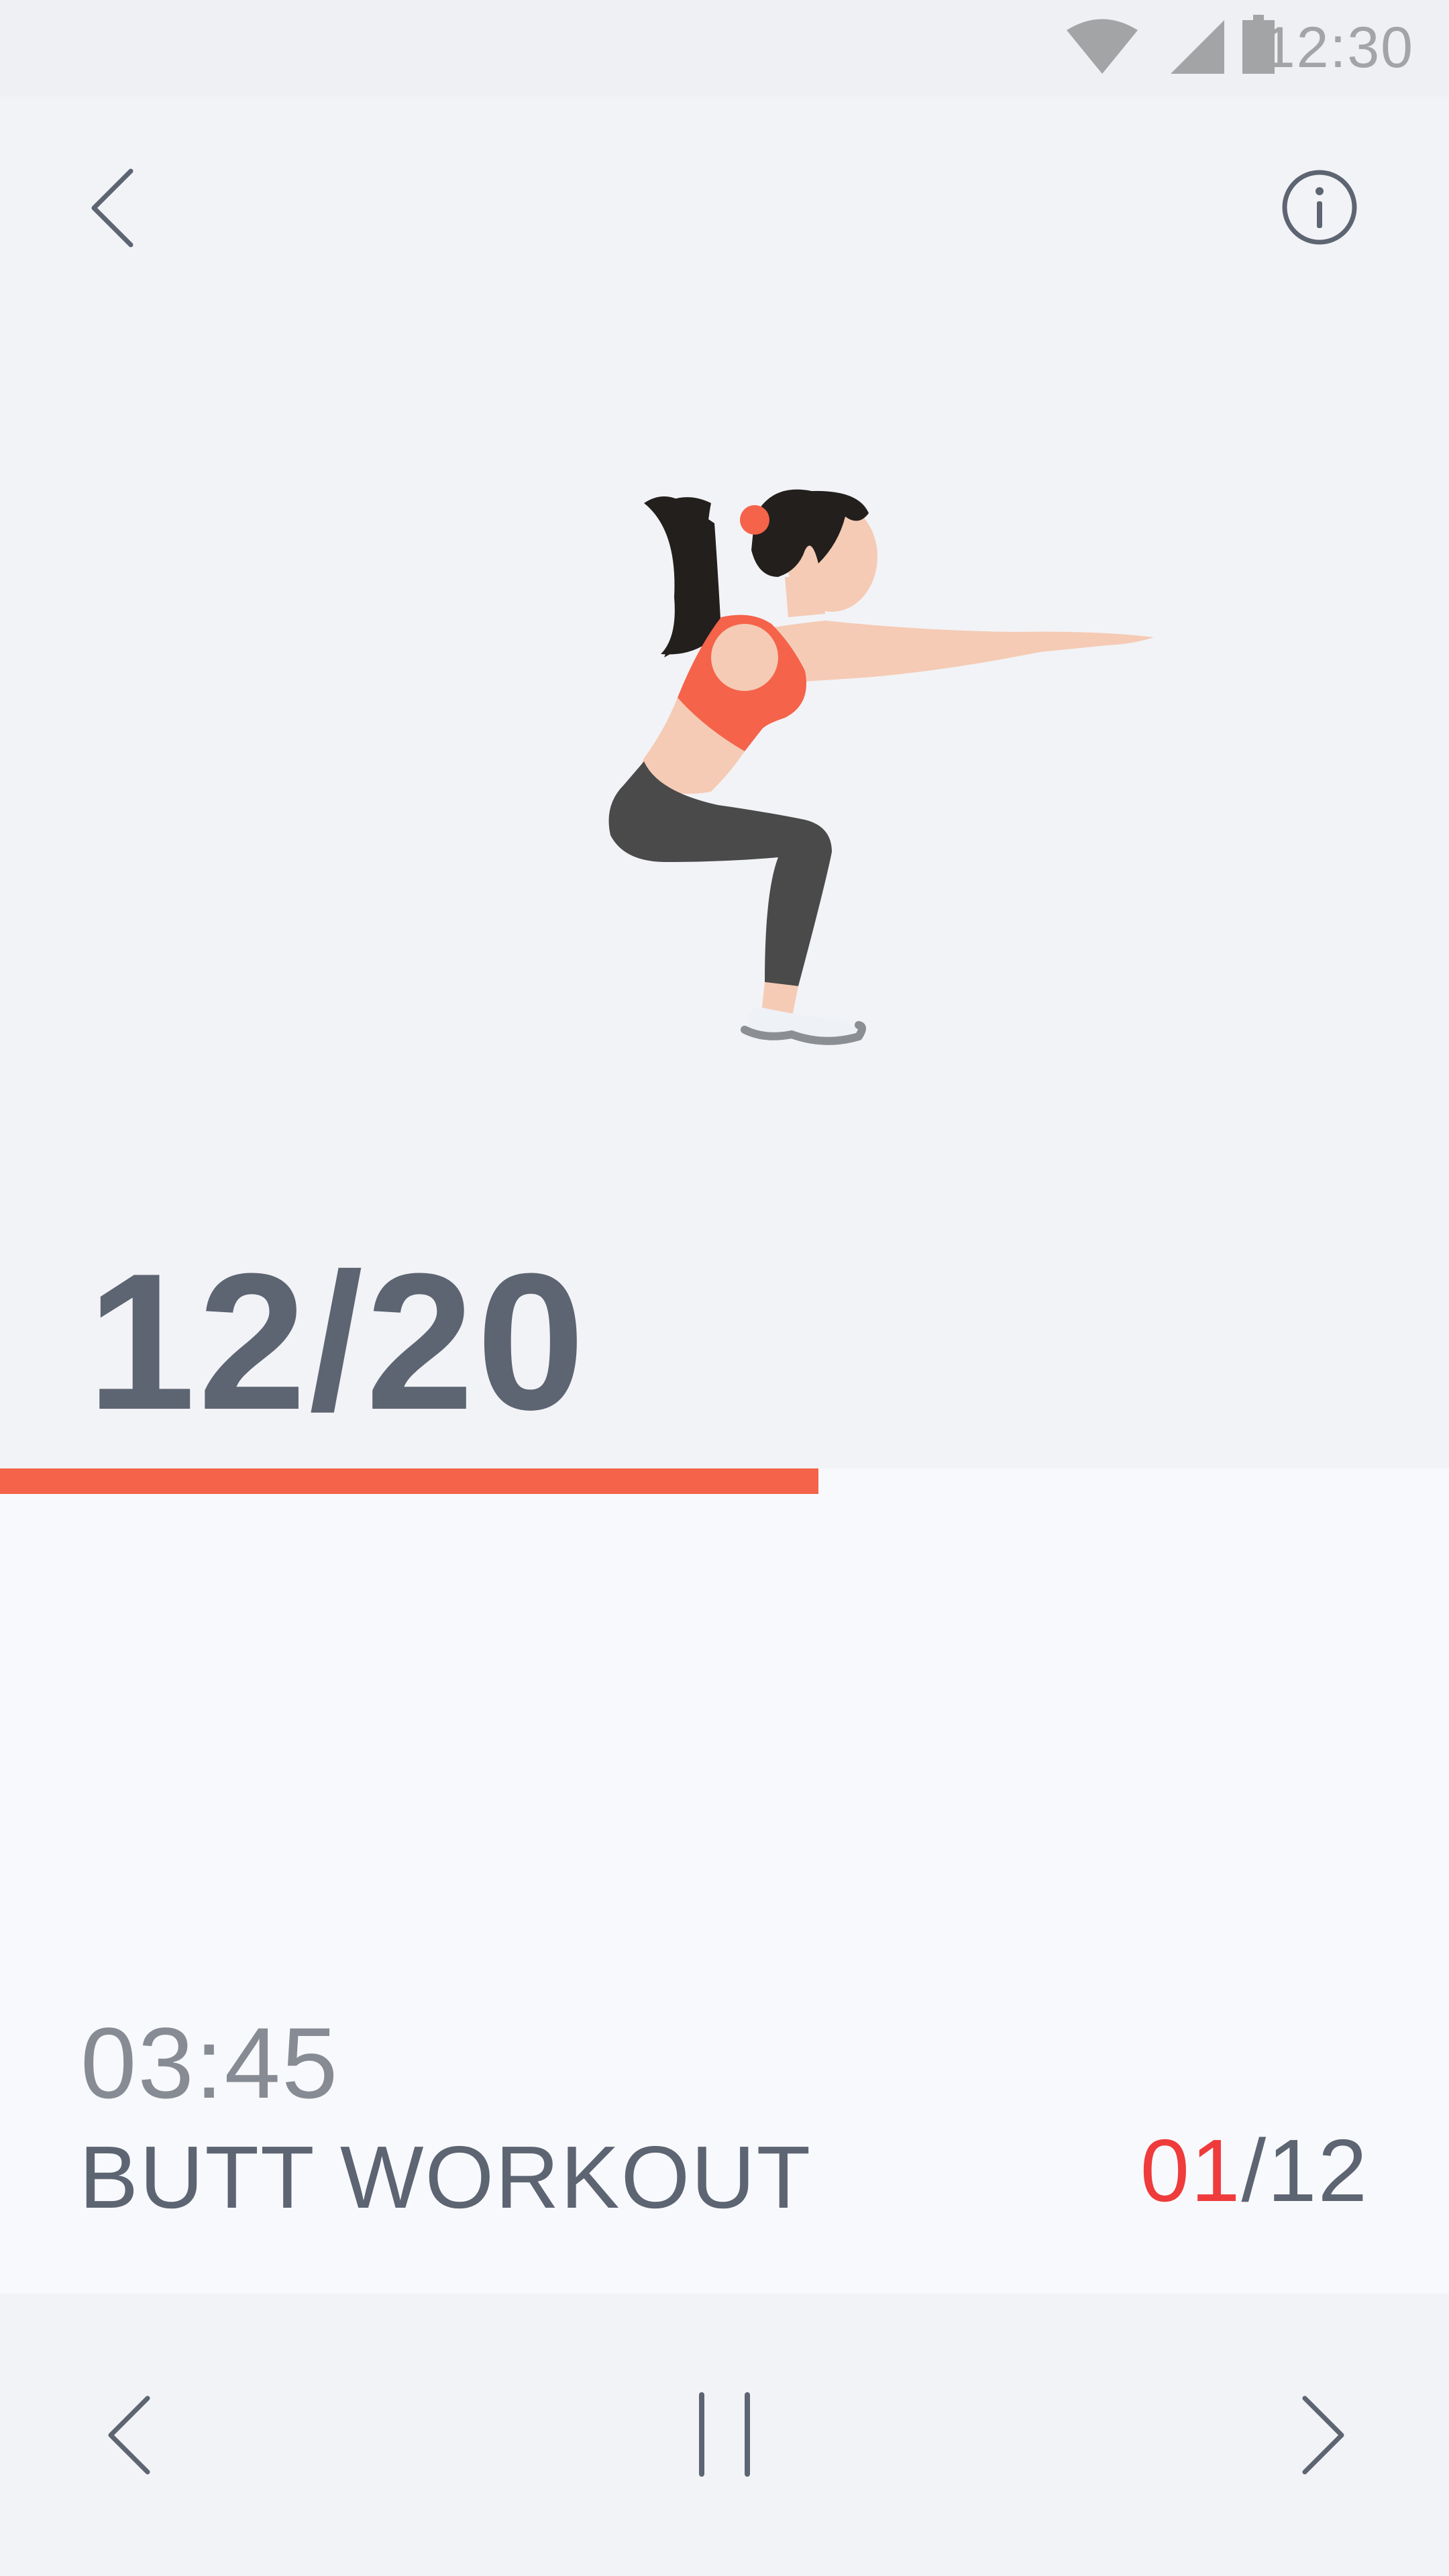  I want to click on wifi-icon, so click(1102, 46).